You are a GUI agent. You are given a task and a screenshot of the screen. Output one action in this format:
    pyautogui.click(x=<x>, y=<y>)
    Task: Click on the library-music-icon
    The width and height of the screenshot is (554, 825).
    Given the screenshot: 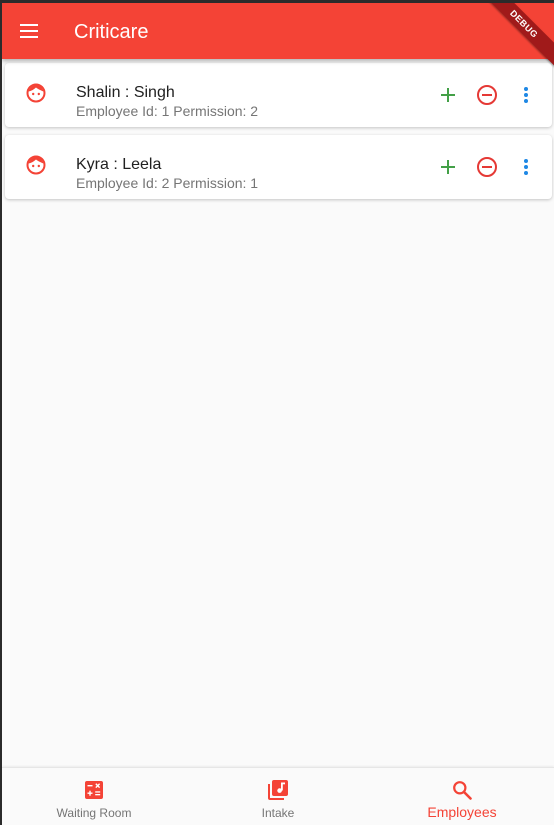 What is the action you would take?
    pyautogui.click(x=278, y=790)
    